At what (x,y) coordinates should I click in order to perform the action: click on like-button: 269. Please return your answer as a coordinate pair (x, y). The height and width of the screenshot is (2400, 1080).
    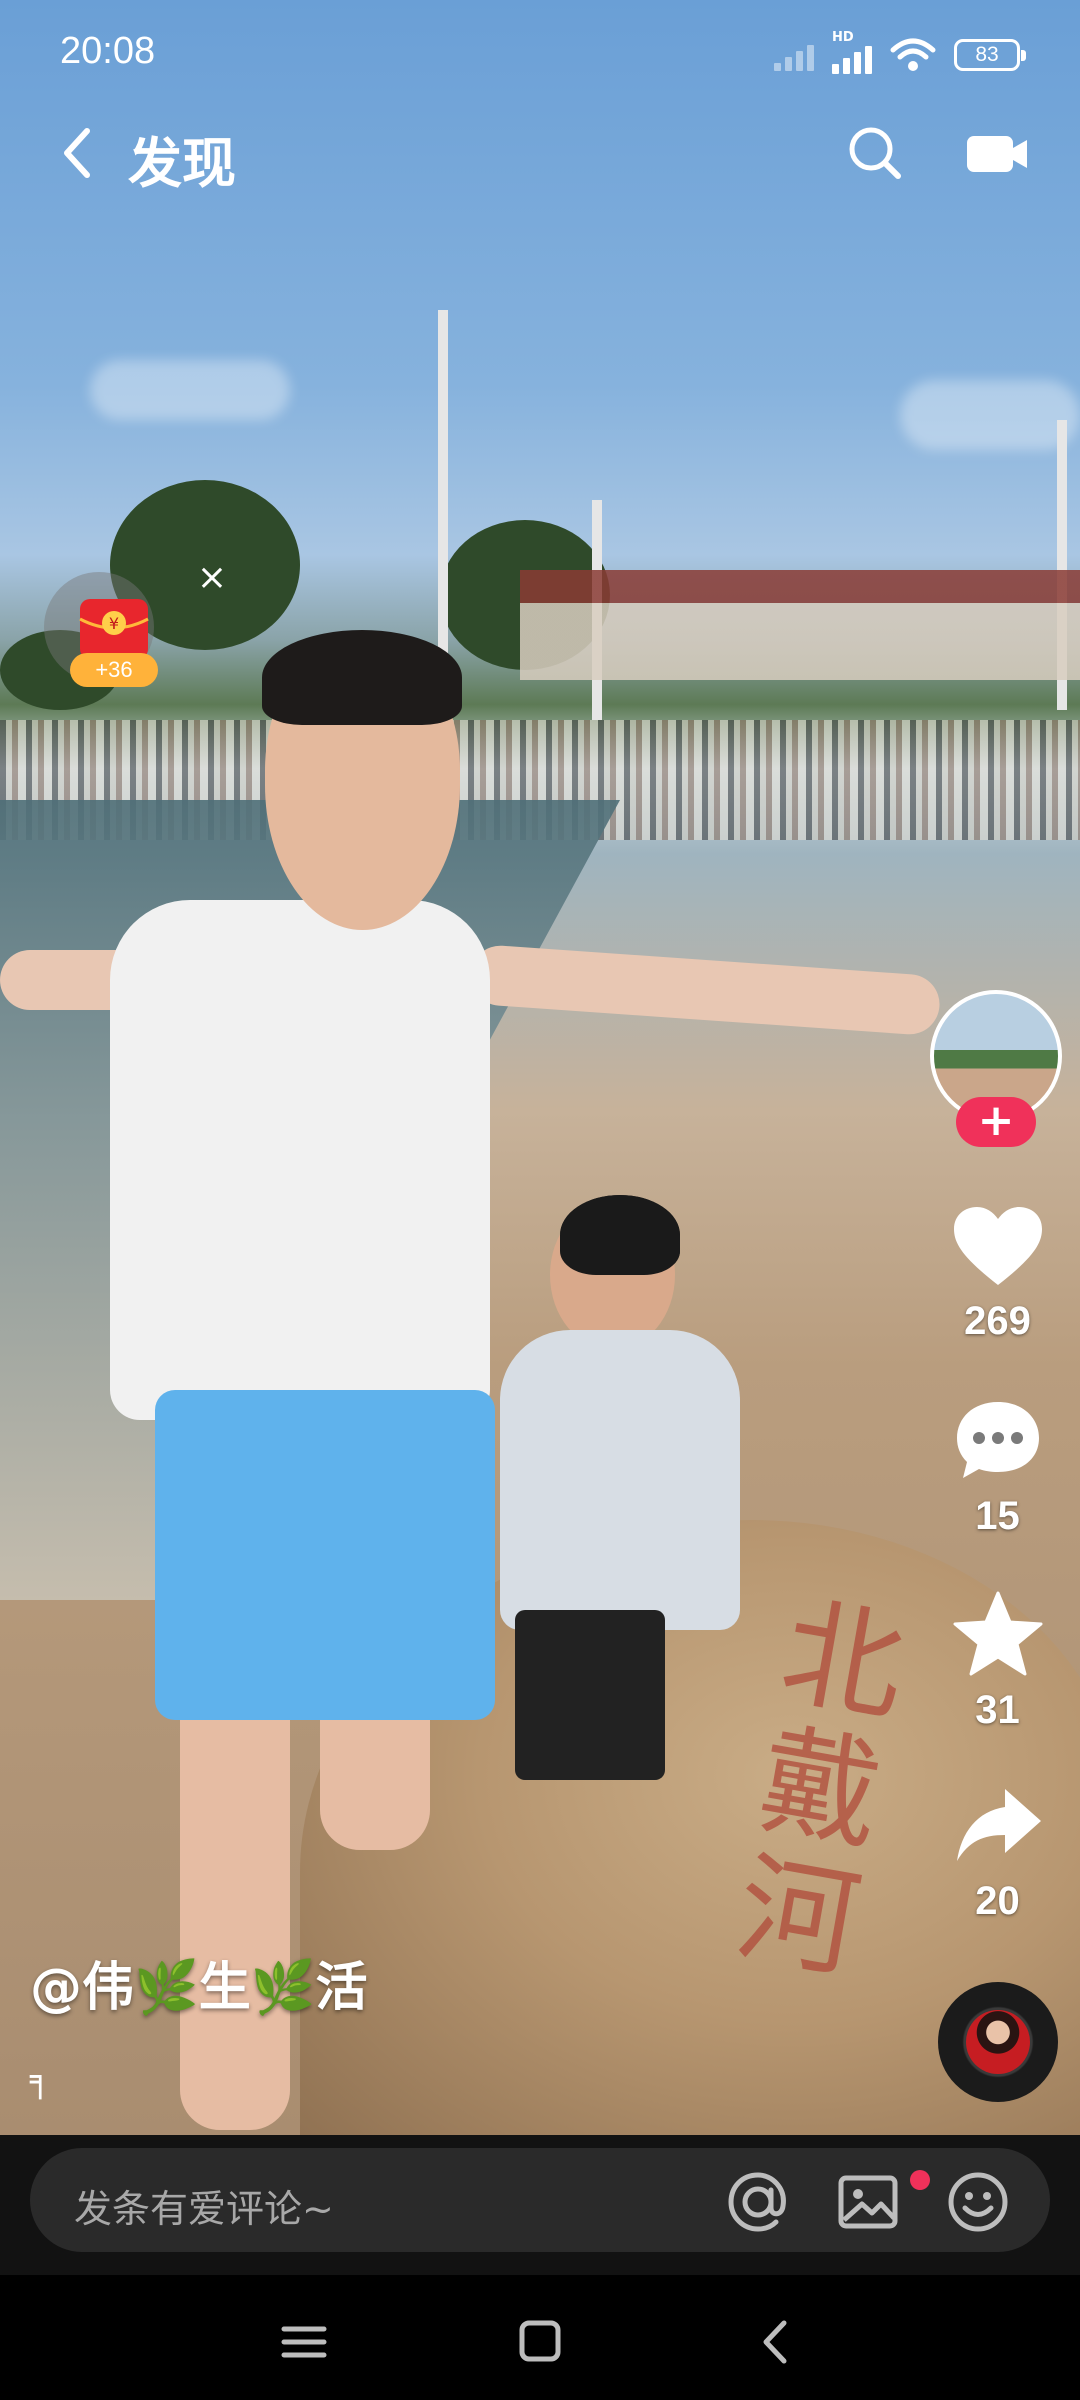
    Looking at the image, I should click on (997, 1274).